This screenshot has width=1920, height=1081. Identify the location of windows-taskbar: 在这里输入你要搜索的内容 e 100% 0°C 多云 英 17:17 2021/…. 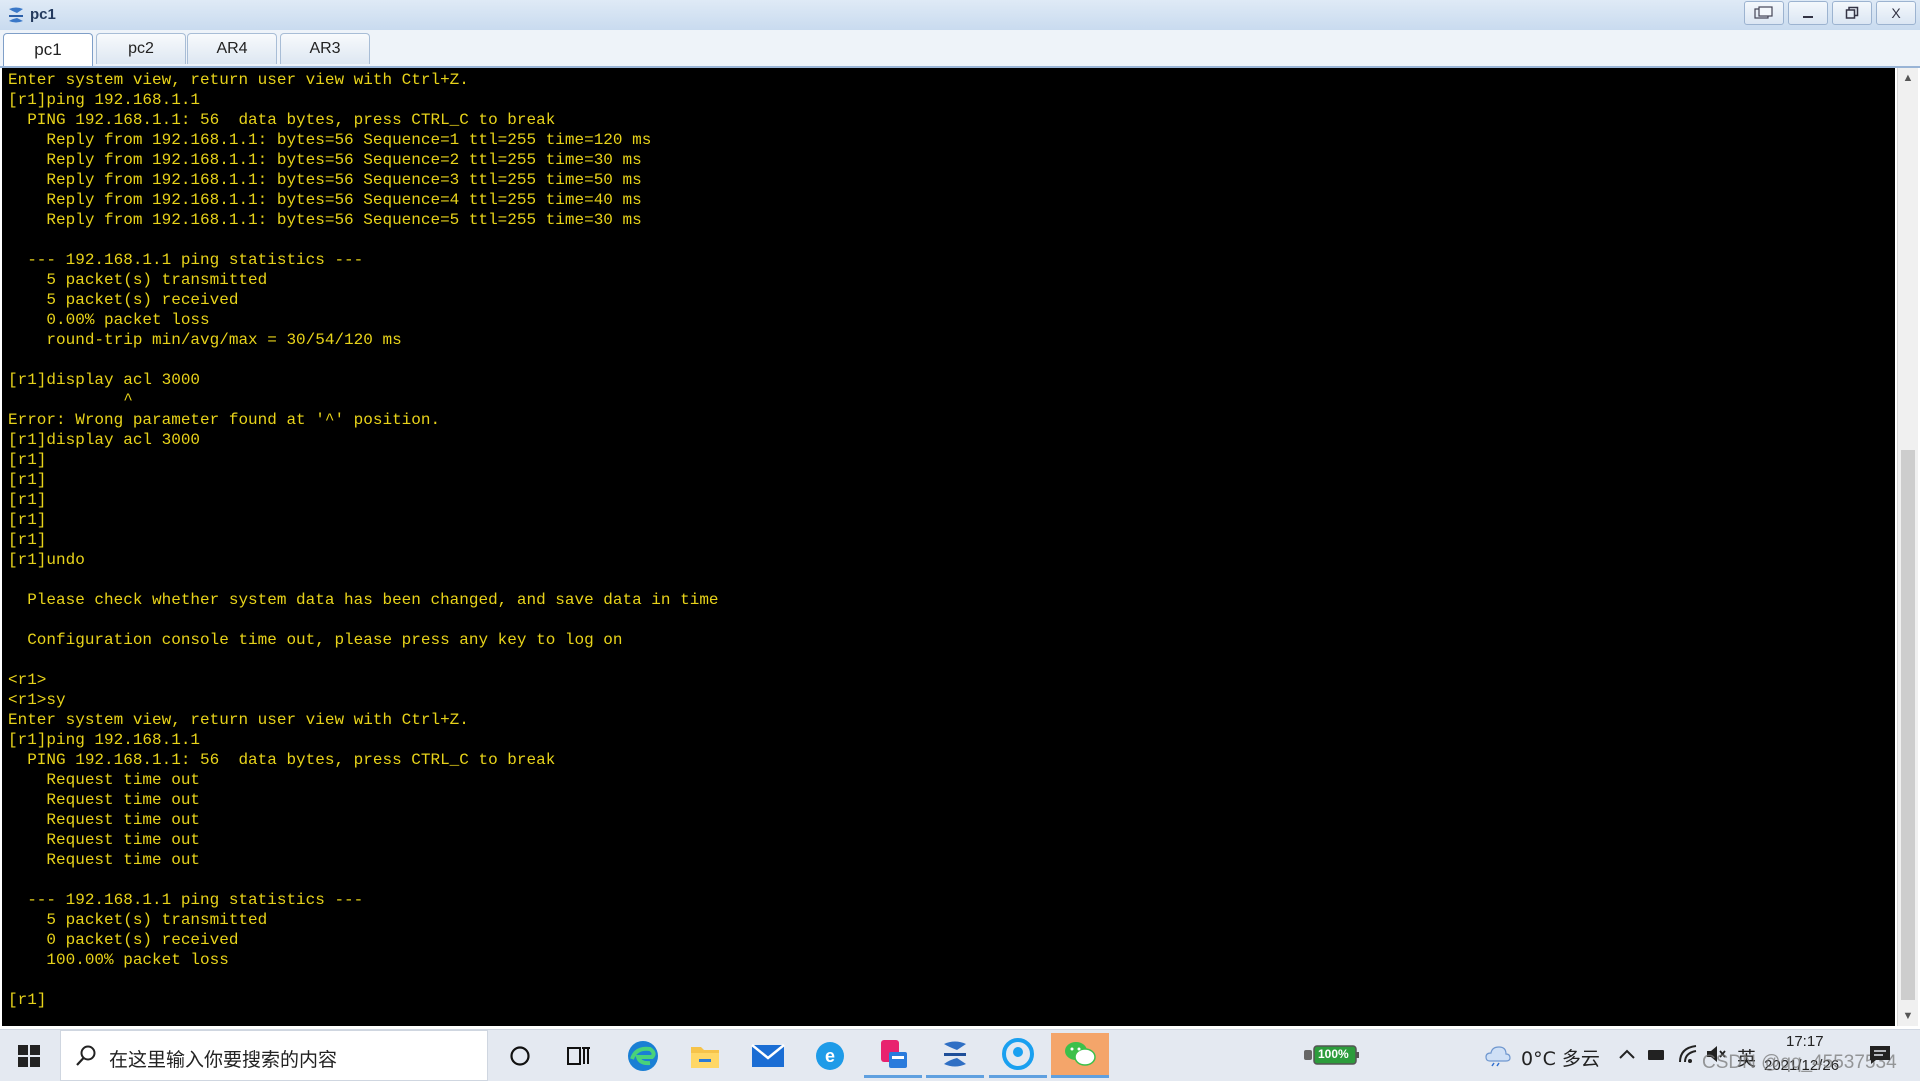
(960, 1055).